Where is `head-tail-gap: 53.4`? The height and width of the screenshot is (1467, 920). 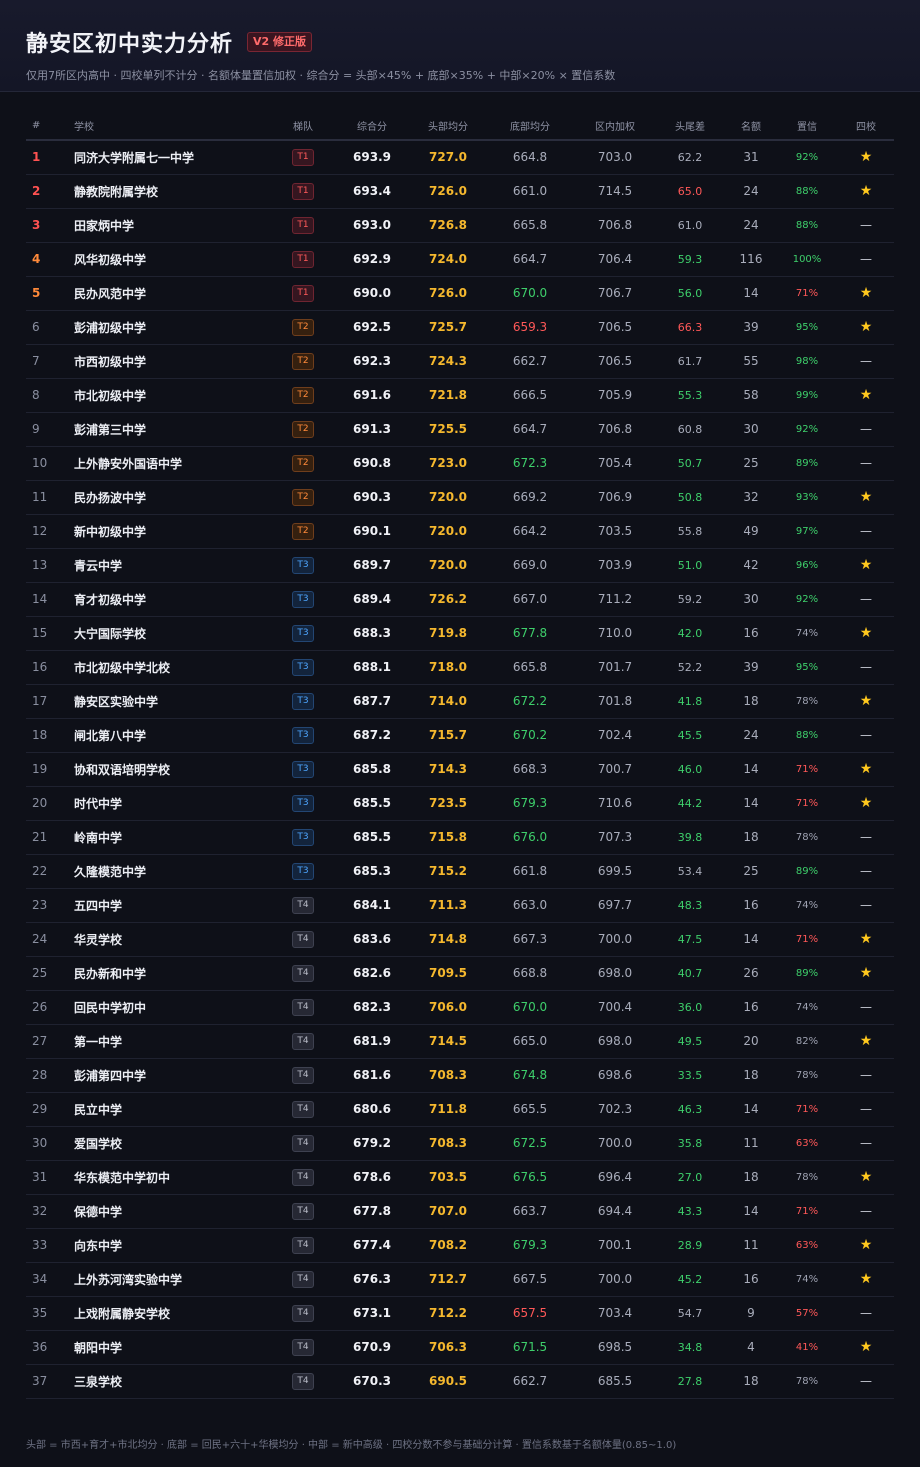 head-tail-gap: 53.4 is located at coordinates (690, 871).